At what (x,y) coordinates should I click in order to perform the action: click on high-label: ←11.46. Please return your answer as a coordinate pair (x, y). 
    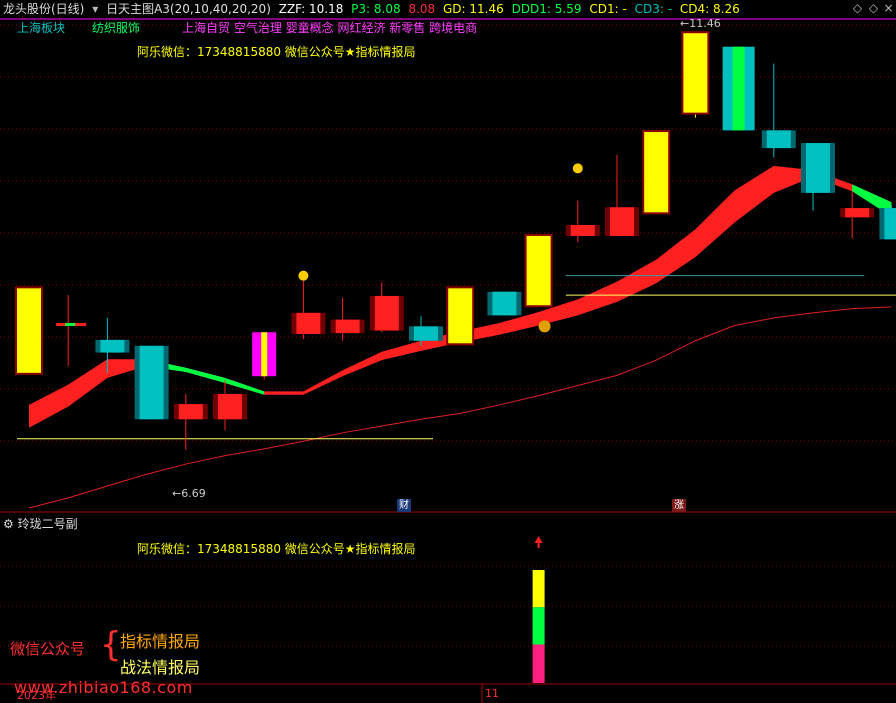
    Looking at the image, I should click on (700, 23).